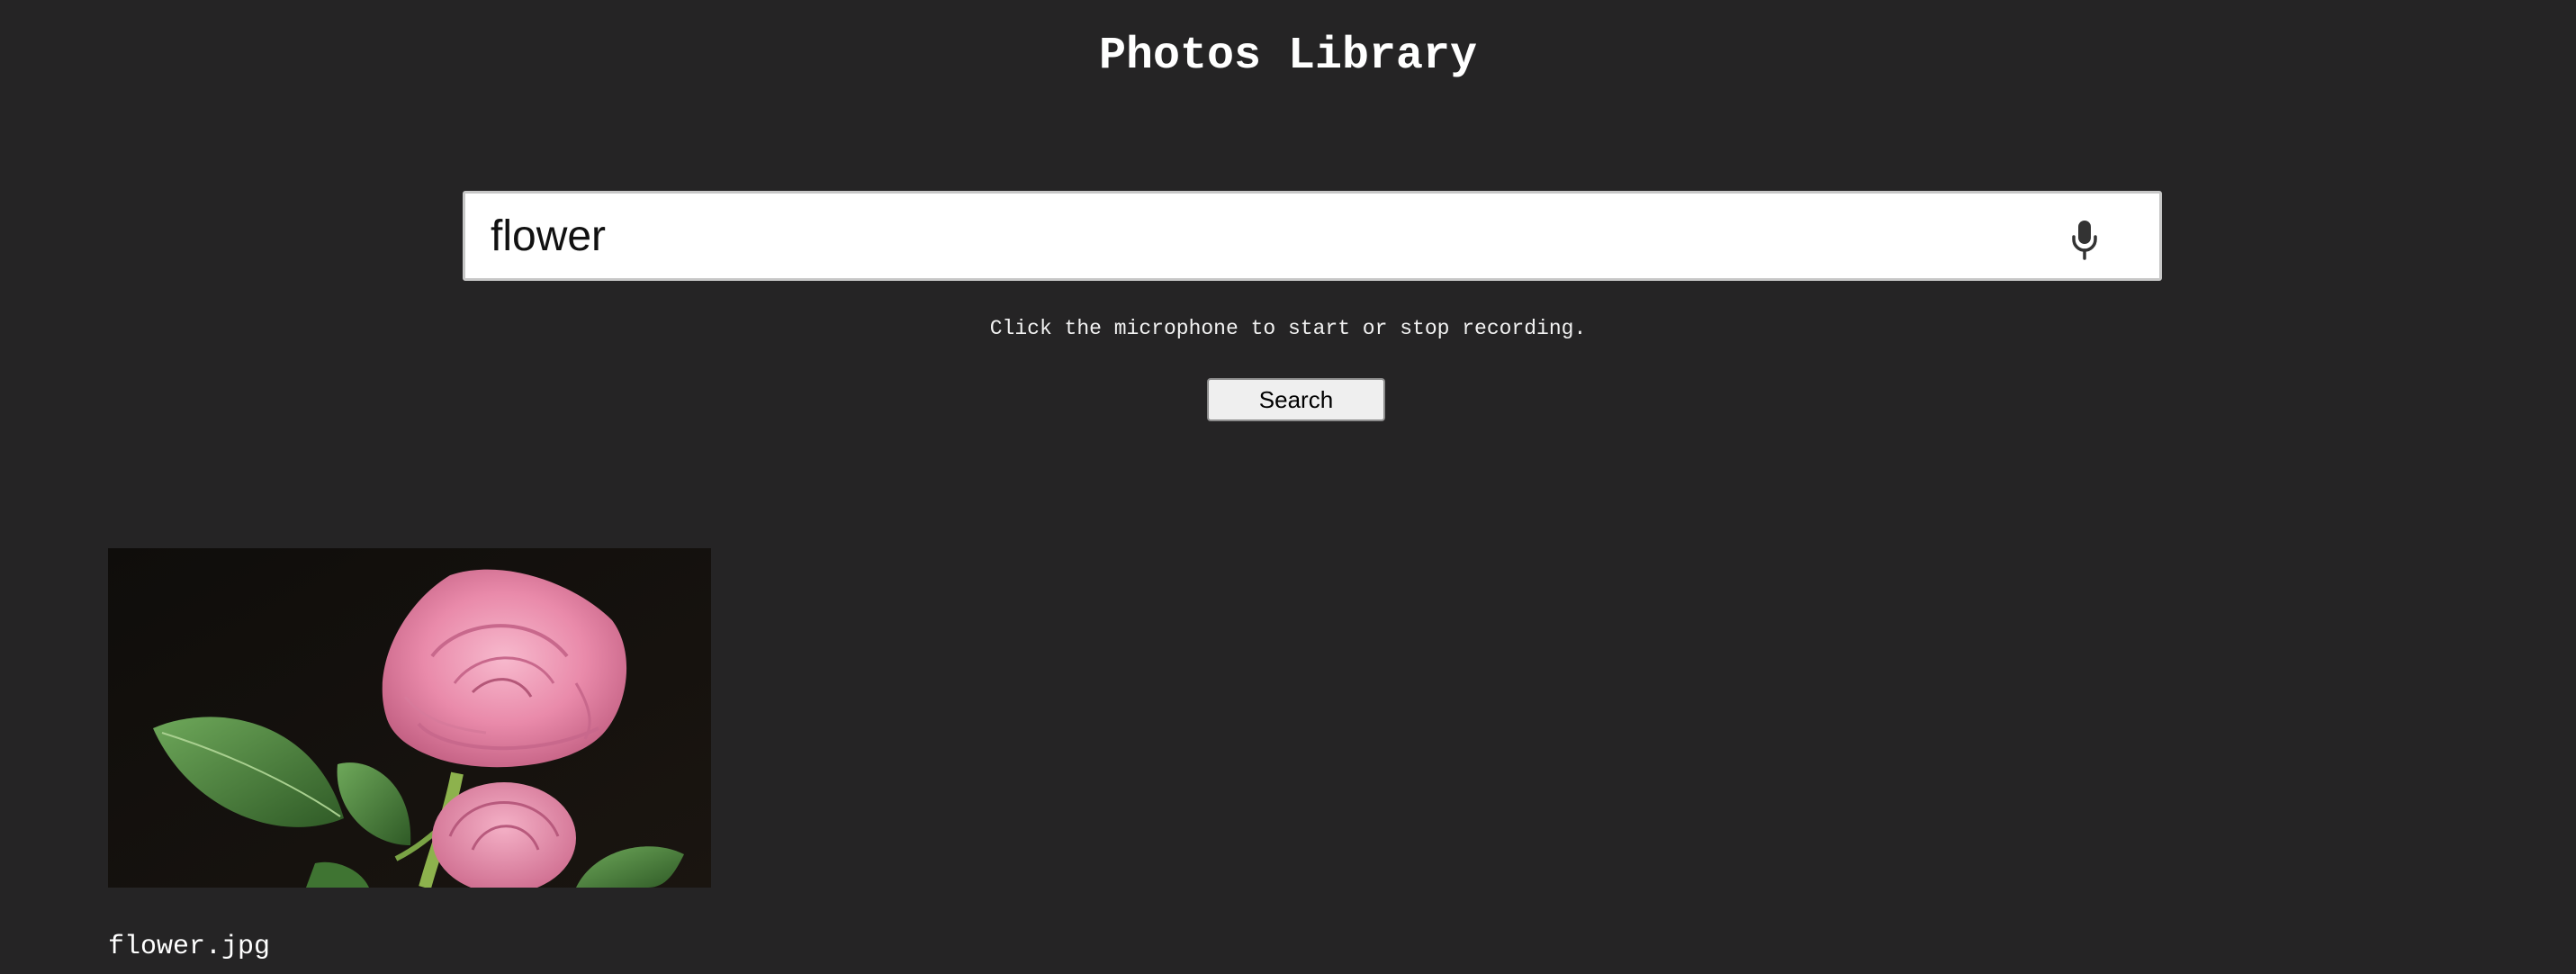 Image resolution: width=2576 pixels, height=974 pixels. What do you see at coordinates (409, 718) in the screenshot?
I see `flower-thumbnail` at bounding box center [409, 718].